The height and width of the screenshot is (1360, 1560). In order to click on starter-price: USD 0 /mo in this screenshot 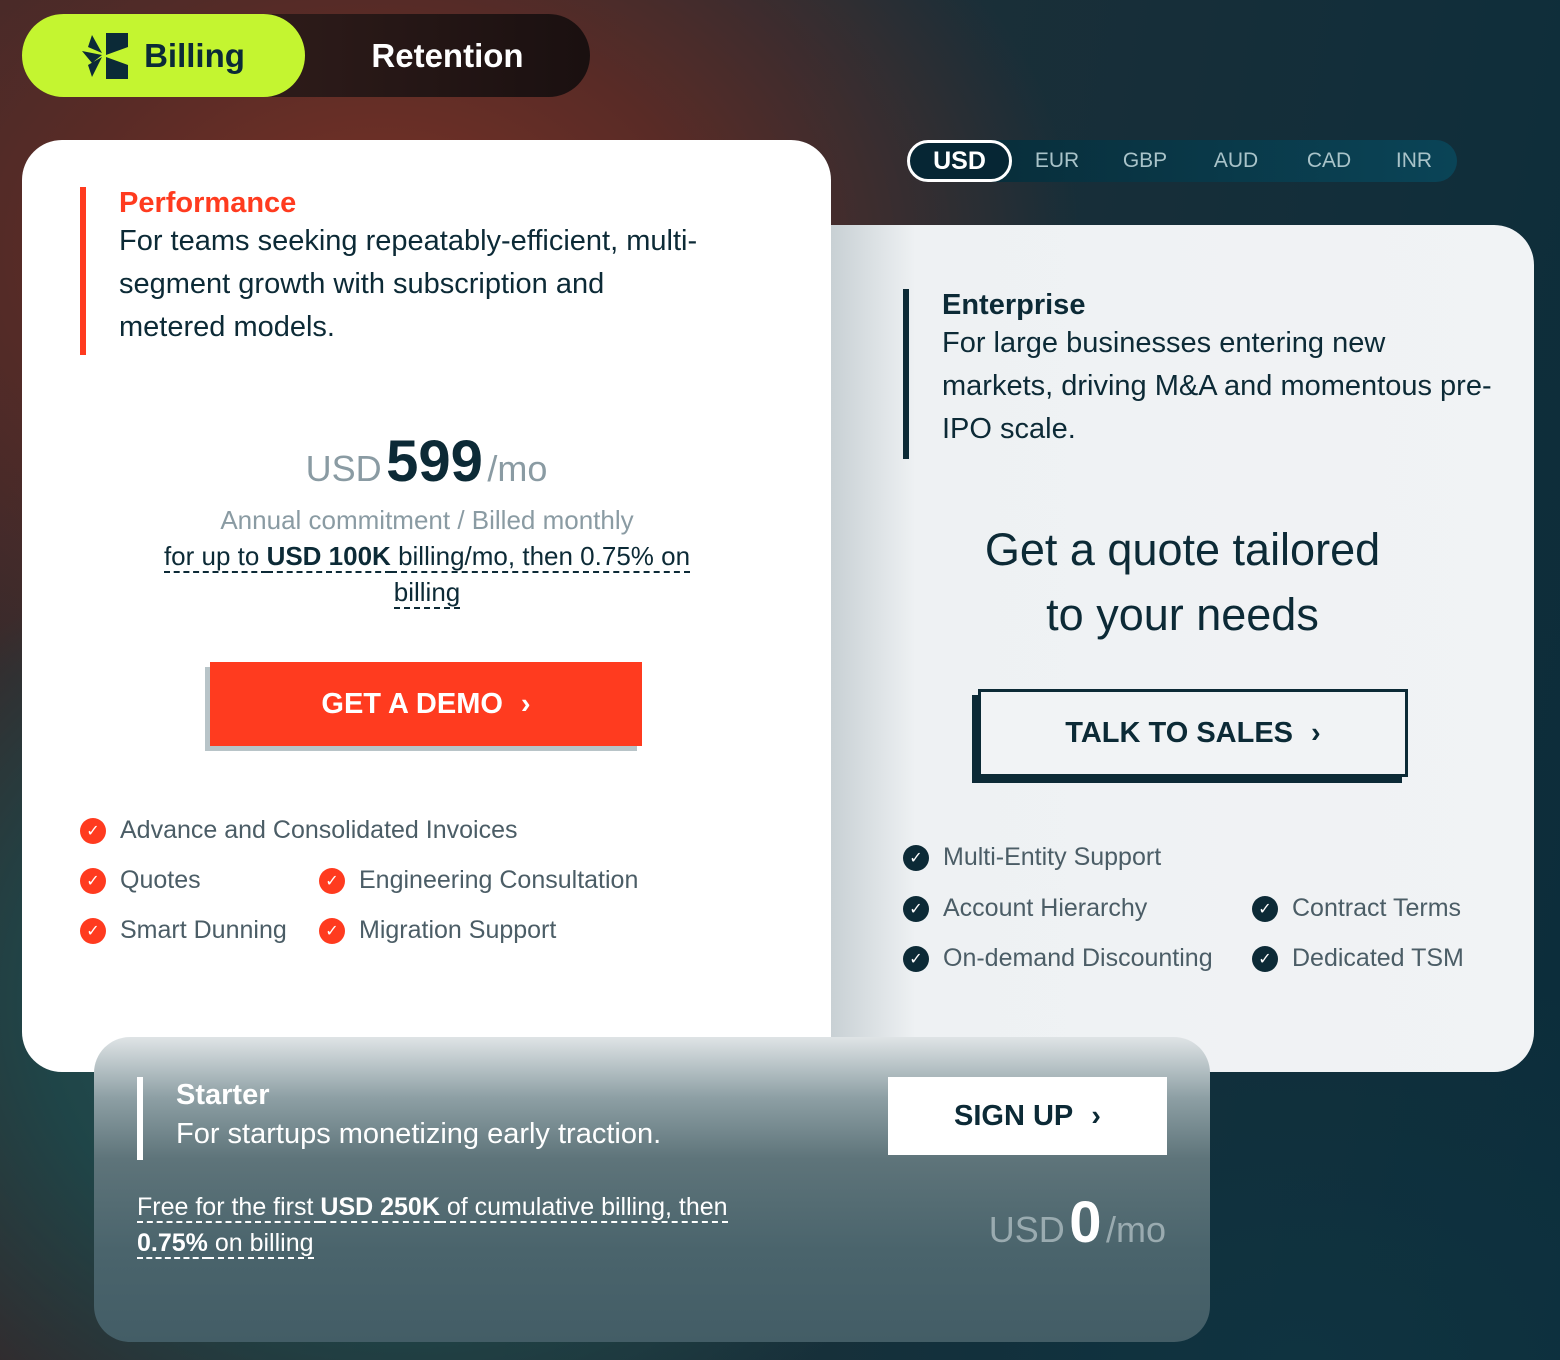, I will do `click(1077, 1222)`.